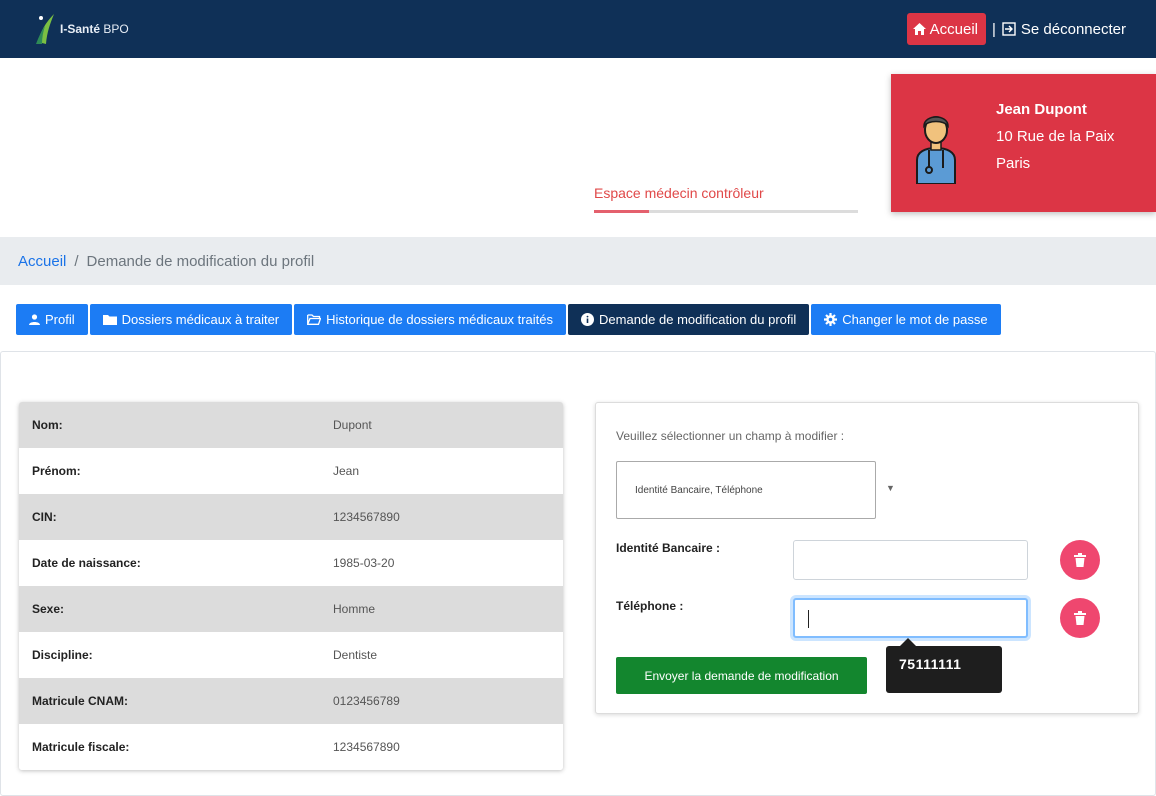 This screenshot has width=1156, height=796. What do you see at coordinates (1041, 109) in the screenshot?
I see `profile-name: Jean Dupont` at bounding box center [1041, 109].